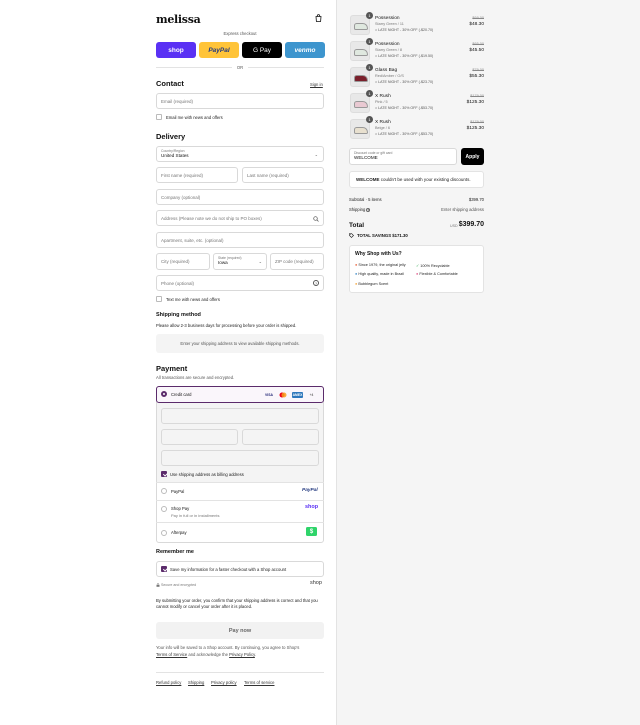  I want to click on footer-privacy-policy: Privacy policy, so click(224, 682).